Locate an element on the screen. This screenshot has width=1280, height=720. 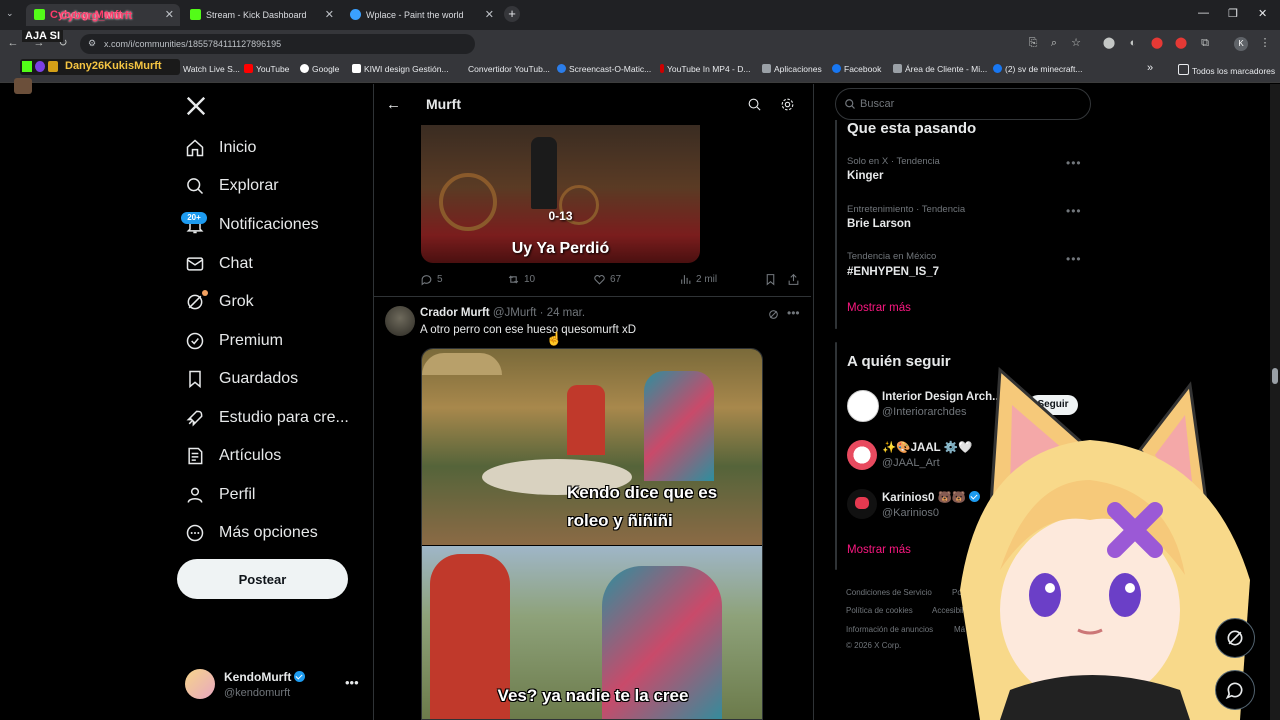
extension-icon: ◐ is located at coordinates (1133, 43).